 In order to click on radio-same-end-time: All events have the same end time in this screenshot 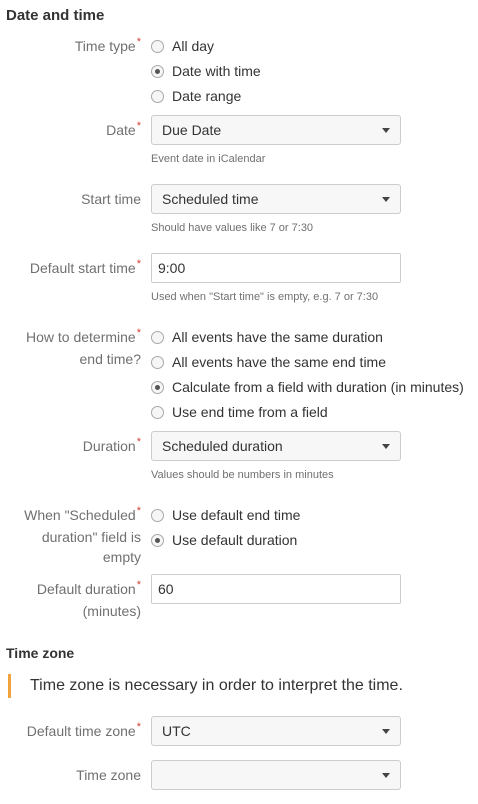, I will do `click(268, 362)`.